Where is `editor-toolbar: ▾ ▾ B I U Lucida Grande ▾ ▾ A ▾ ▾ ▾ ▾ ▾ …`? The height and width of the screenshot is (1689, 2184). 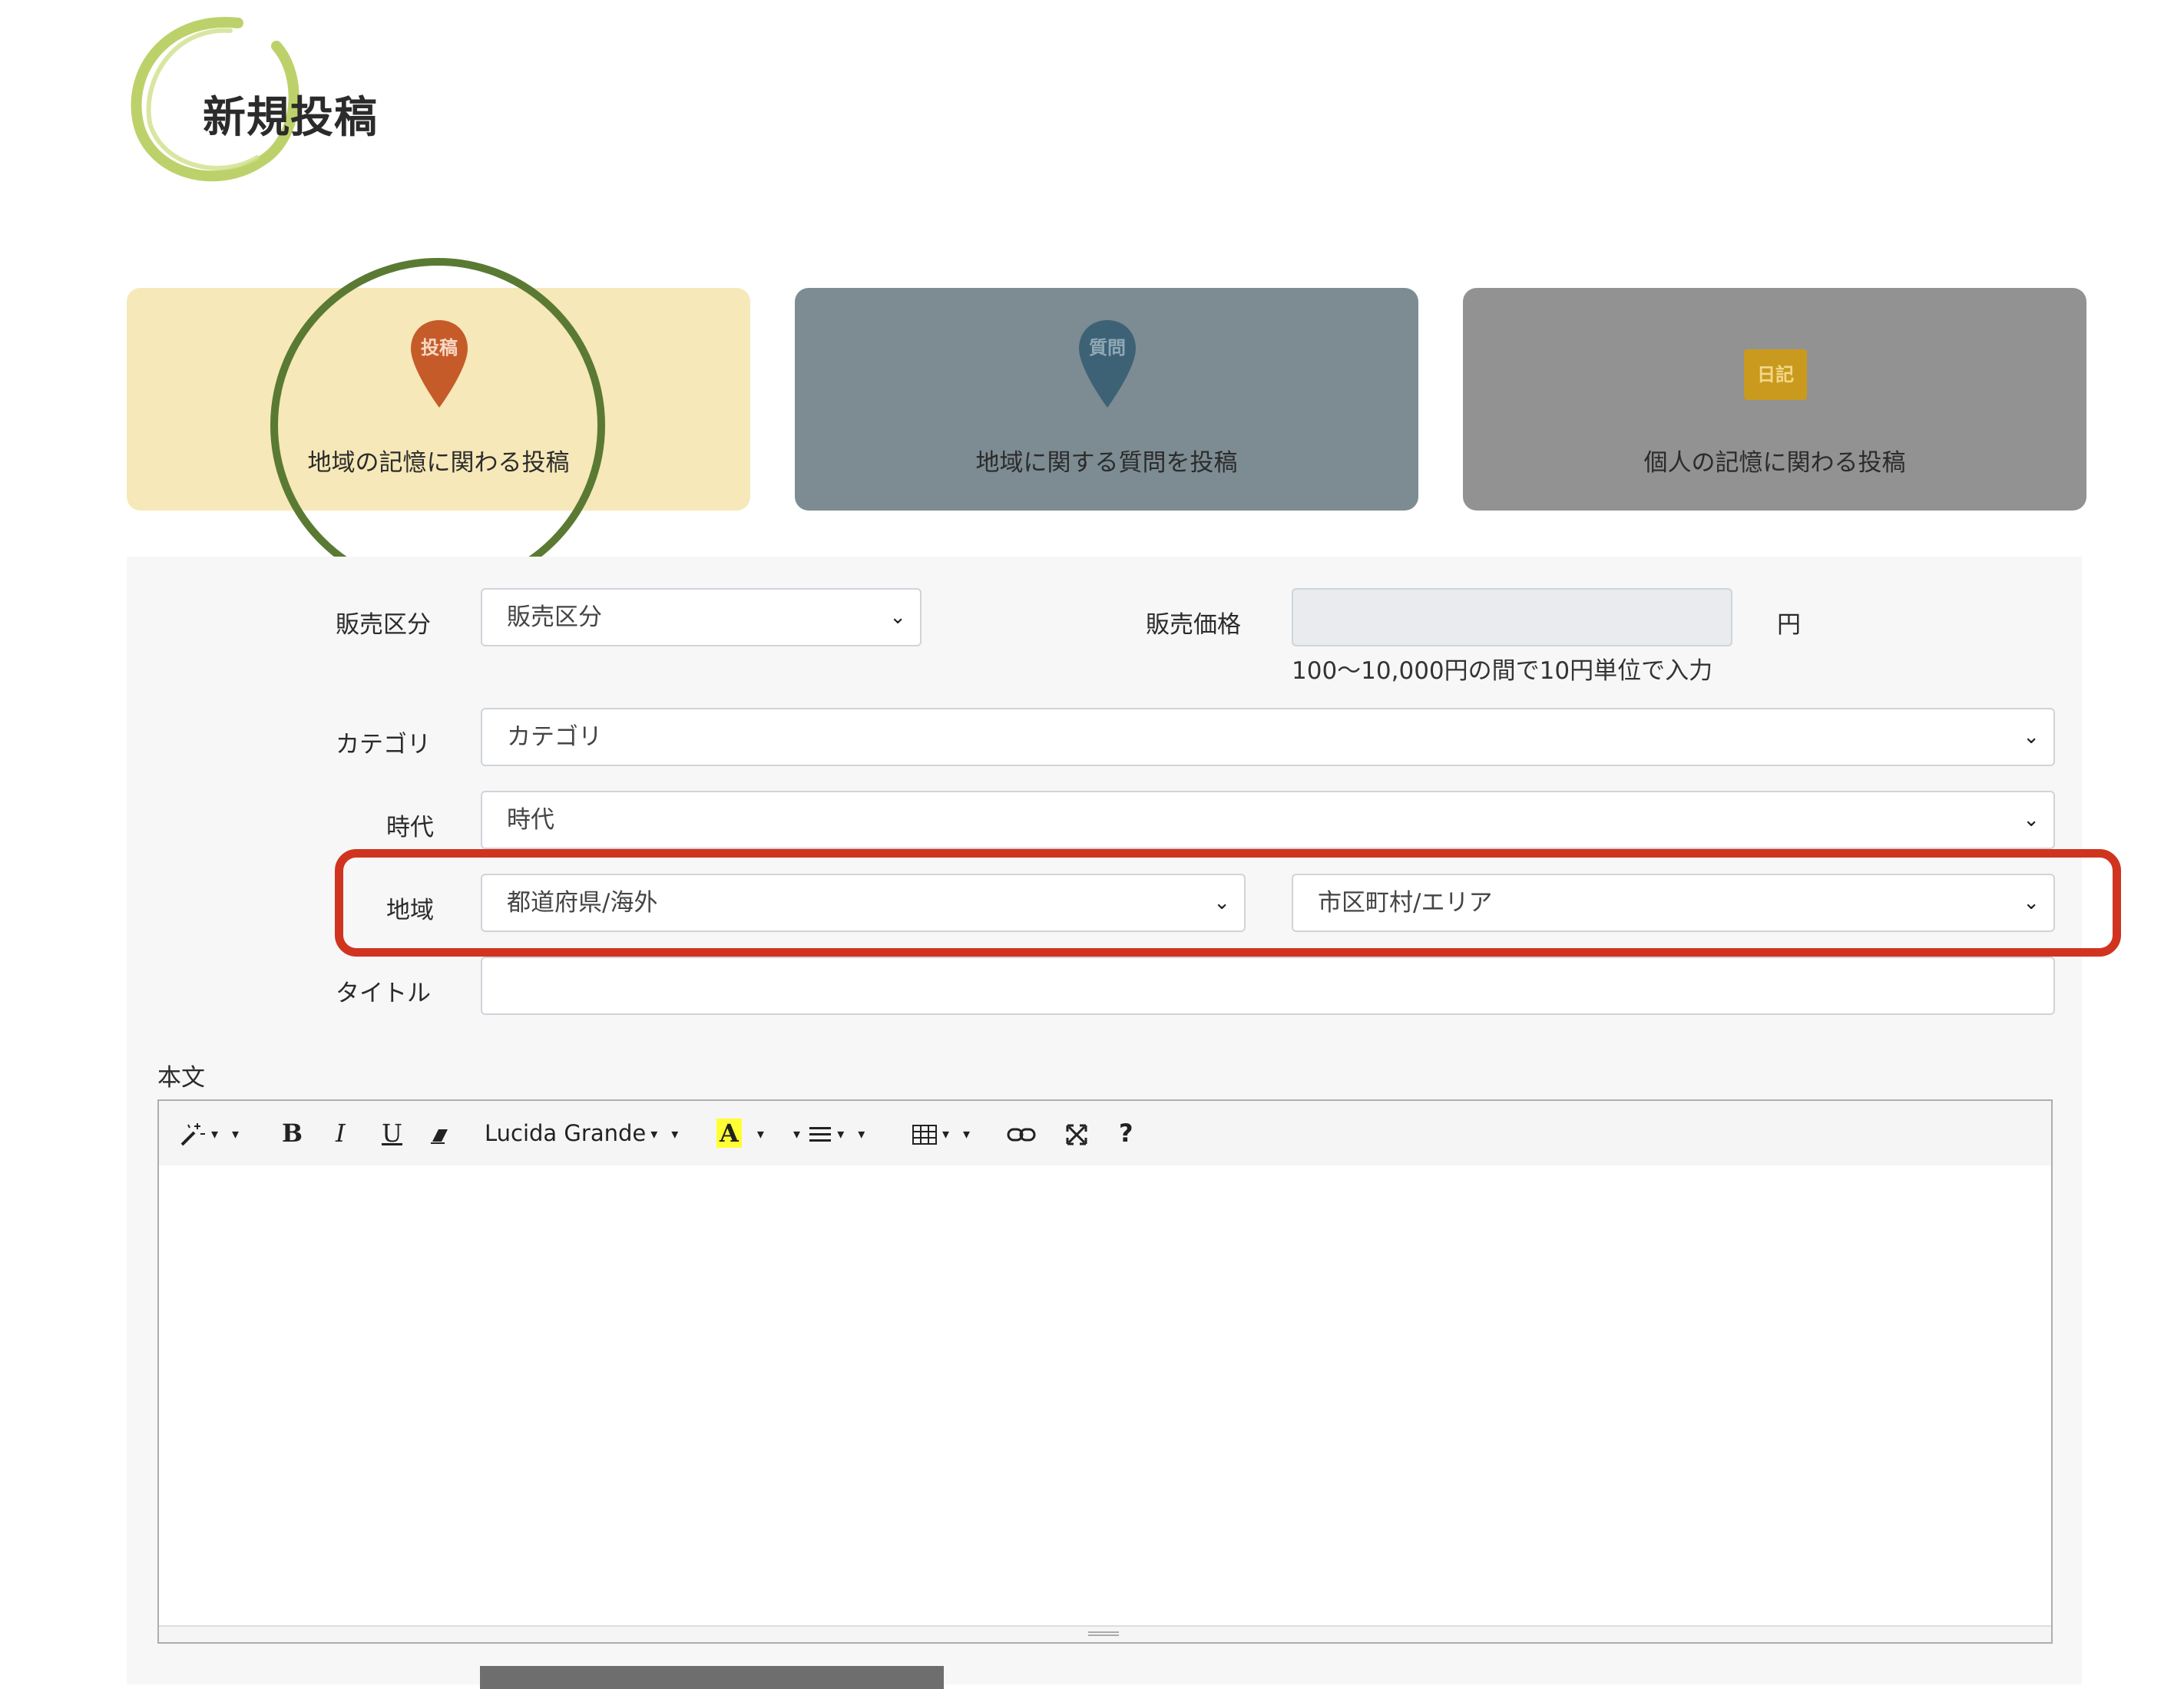 editor-toolbar: ▾ ▾ B I U Lucida Grande ▾ ▾ A ▾ ▾ ▾ ▾ ▾ … is located at coordinates (1105, 1133).